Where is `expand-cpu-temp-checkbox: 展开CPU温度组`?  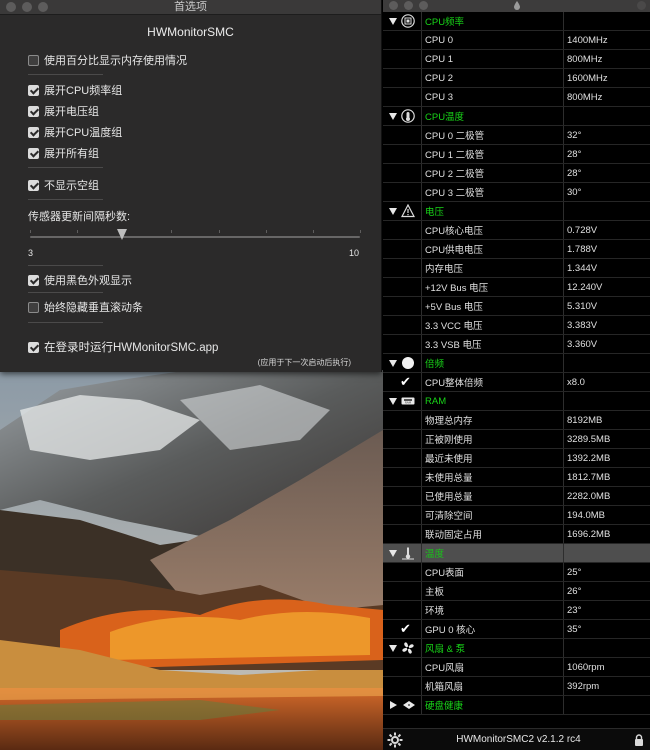
expand-cpu-temp-checkbox: 展开CPU温度组 is located at coordinates (75, 132).